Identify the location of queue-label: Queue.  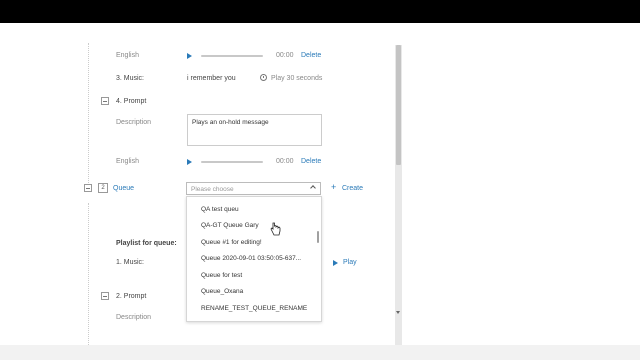
(124, 188).